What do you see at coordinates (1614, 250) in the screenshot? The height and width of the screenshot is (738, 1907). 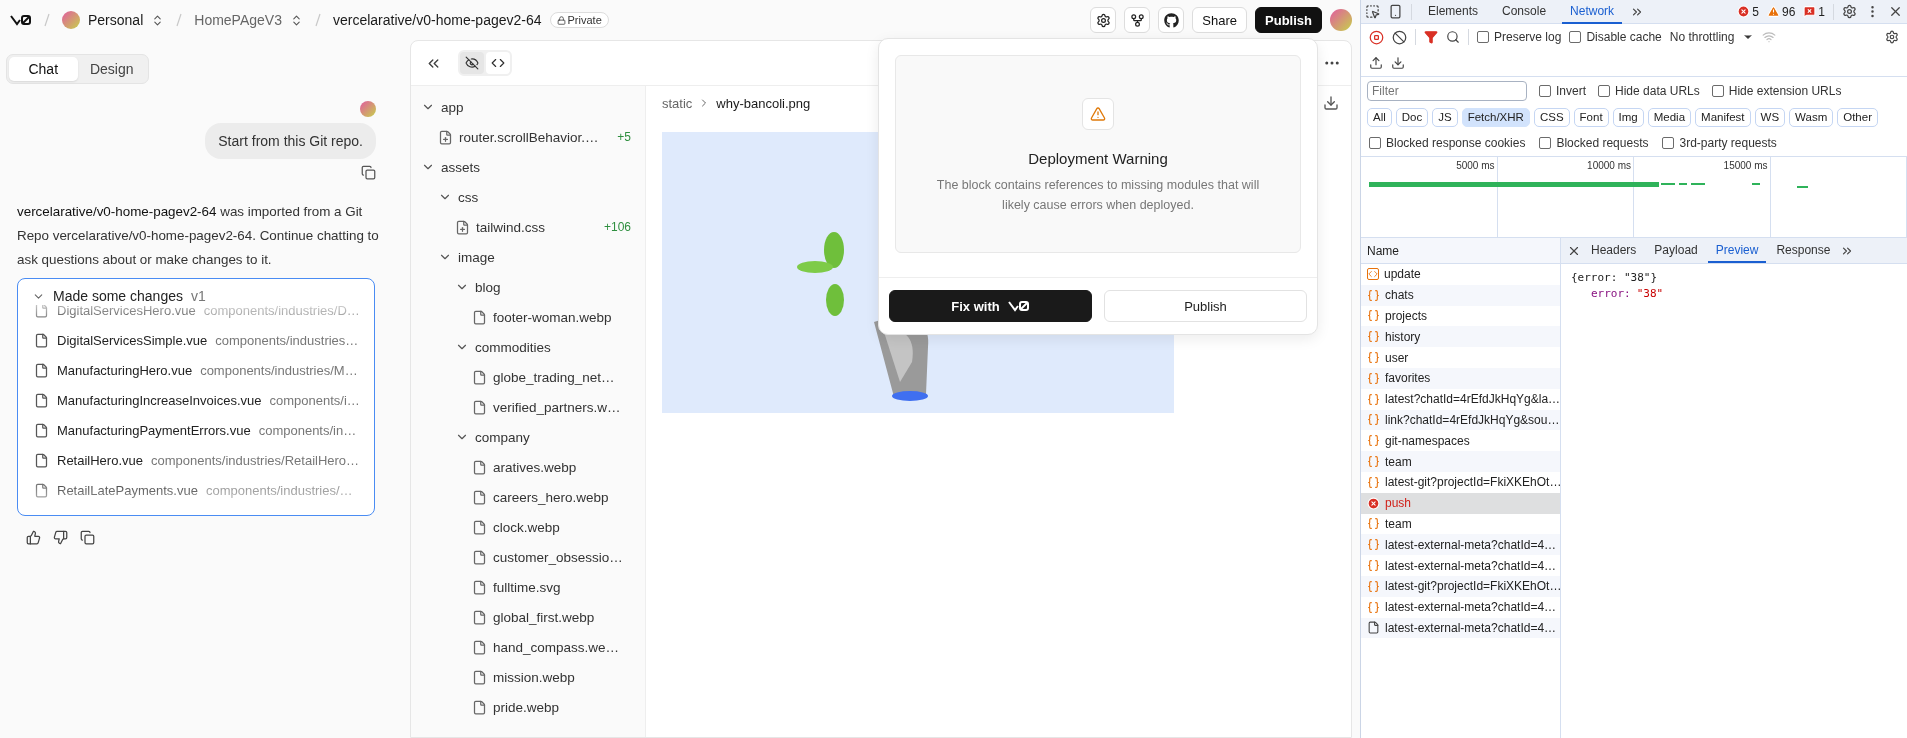 I see `detail-tab: Headers` at bounding box center [1614, 250].